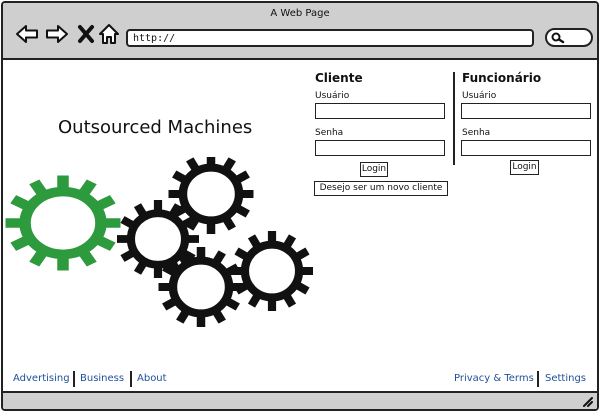 The height and width of the screenshot is (412, 600). What do you see at coordinates (57, 34) in the screenshot?
I see `forward-arrow-icon` at bounding box center [57, 34].